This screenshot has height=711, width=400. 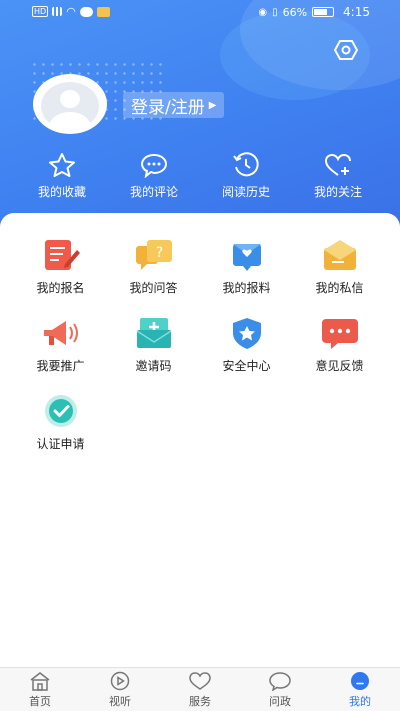 What do you see at coordinates (339, 354) in the screenshot?
I see `service-feedback: 意见反馈` at bounding box center [339, 354].